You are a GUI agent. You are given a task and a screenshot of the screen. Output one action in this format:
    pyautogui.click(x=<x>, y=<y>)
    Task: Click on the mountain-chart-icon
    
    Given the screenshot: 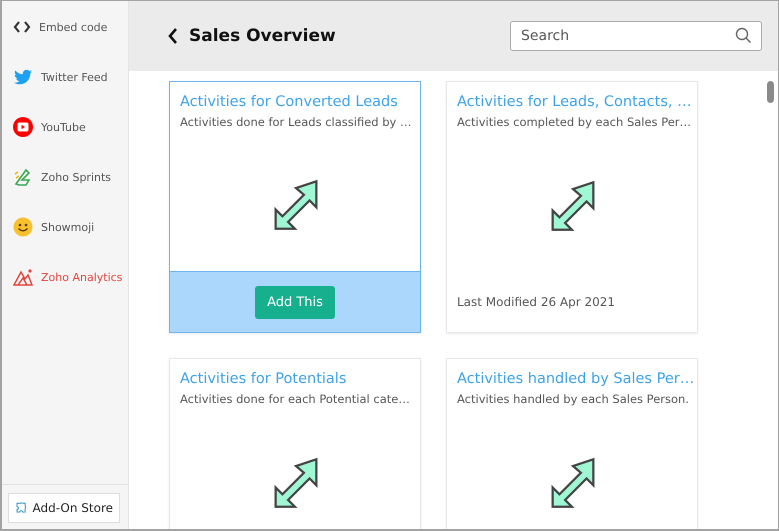 What is the action you would take?
    pyautogui.click(x=23, y=277)
    